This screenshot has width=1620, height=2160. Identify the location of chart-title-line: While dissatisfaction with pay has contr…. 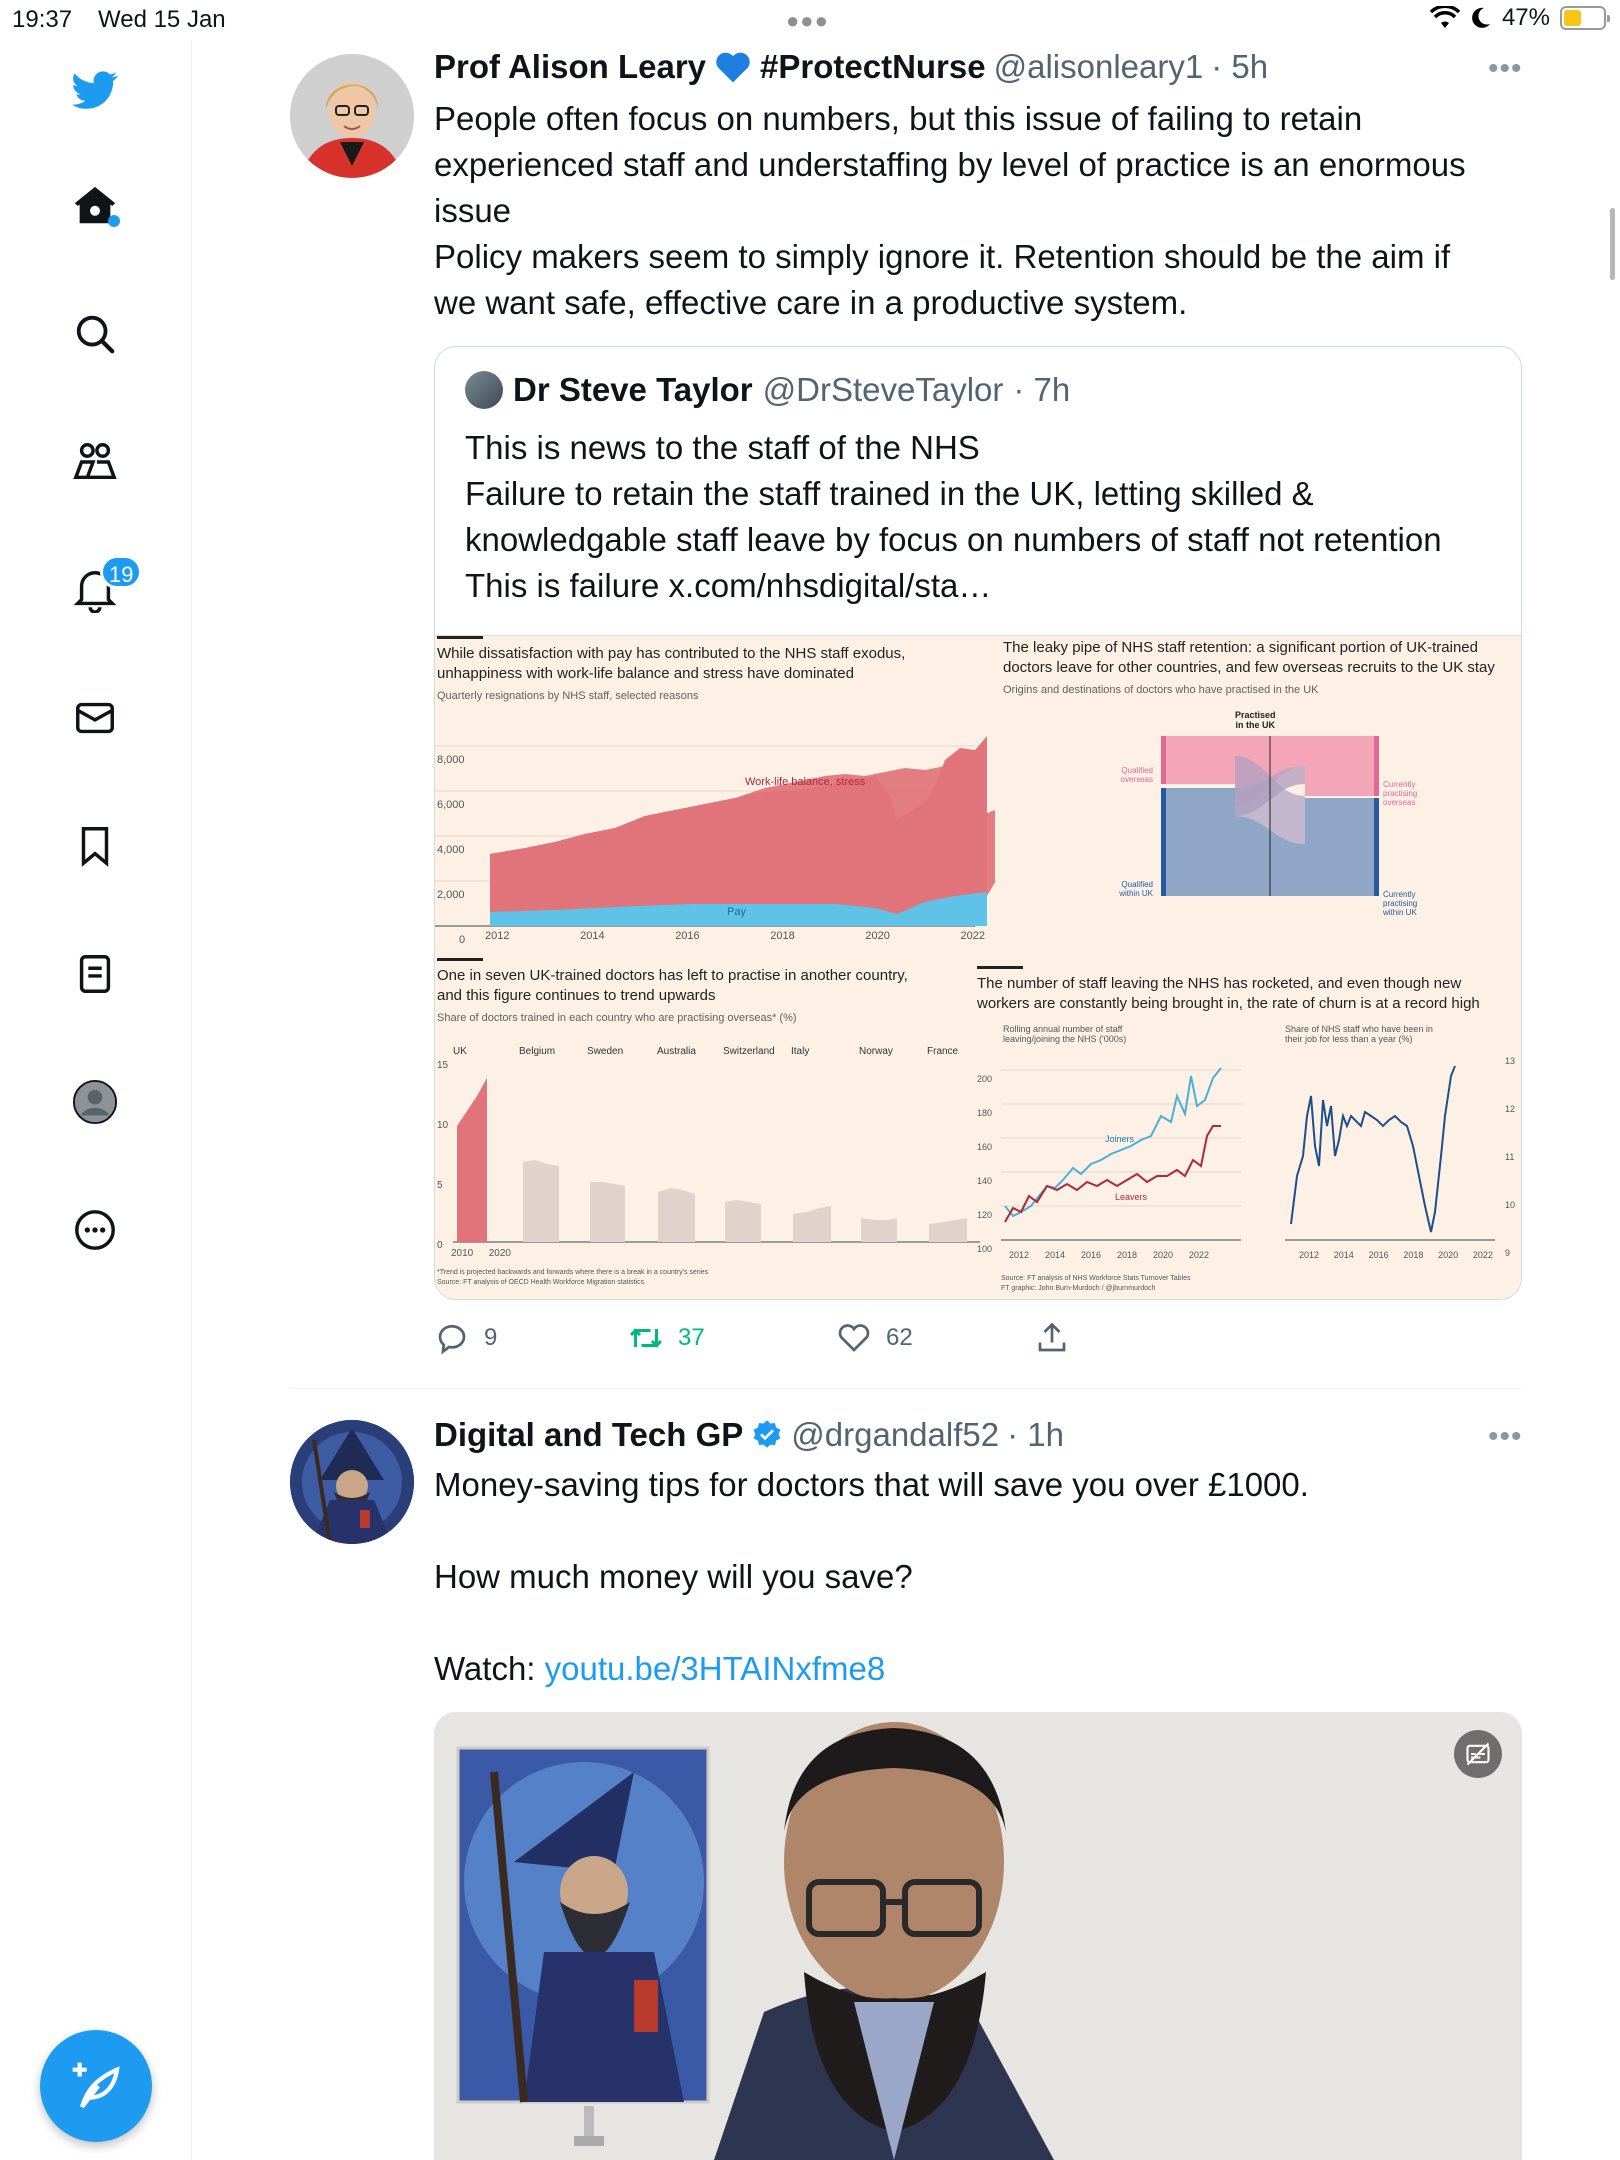
(671, 653).